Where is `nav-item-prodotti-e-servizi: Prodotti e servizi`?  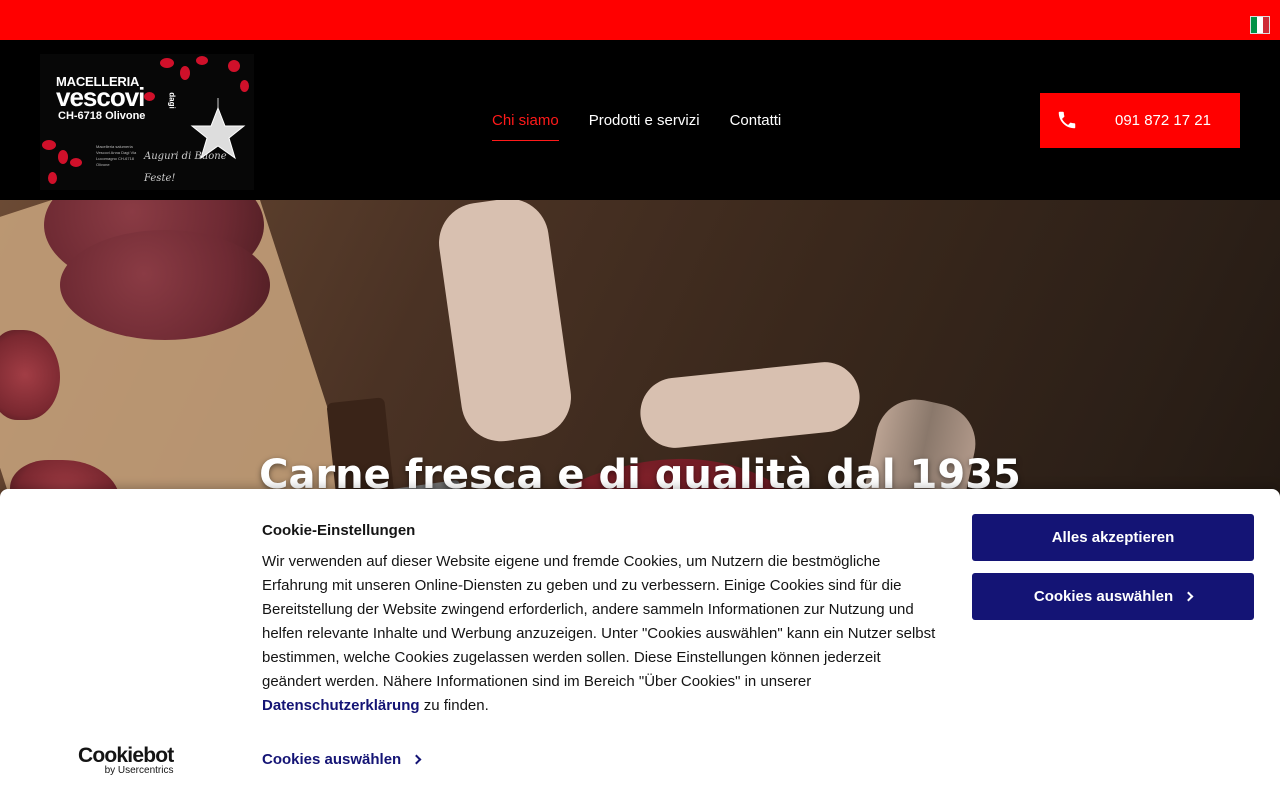 nav-item-prodotti-e-servizi: Prodotti e servizi is located at coordinates (644, 126).